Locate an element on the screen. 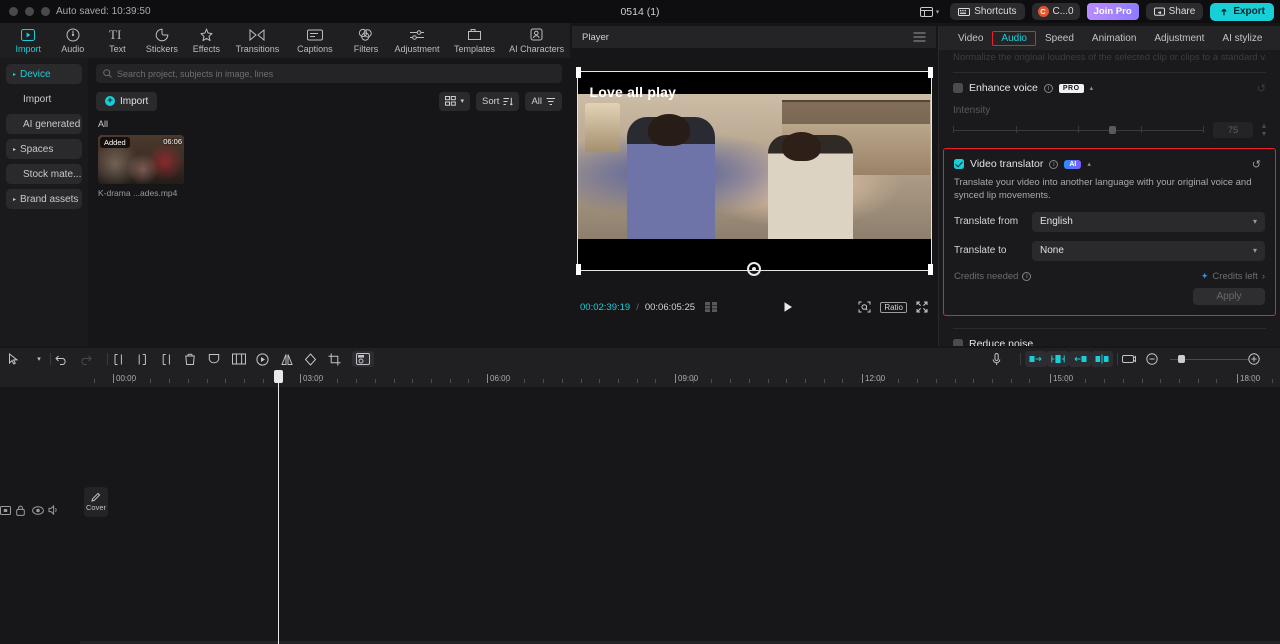 This screenshot has width=1280, height=644. tab-audio: Audio is located at coordinates (1014, 38).